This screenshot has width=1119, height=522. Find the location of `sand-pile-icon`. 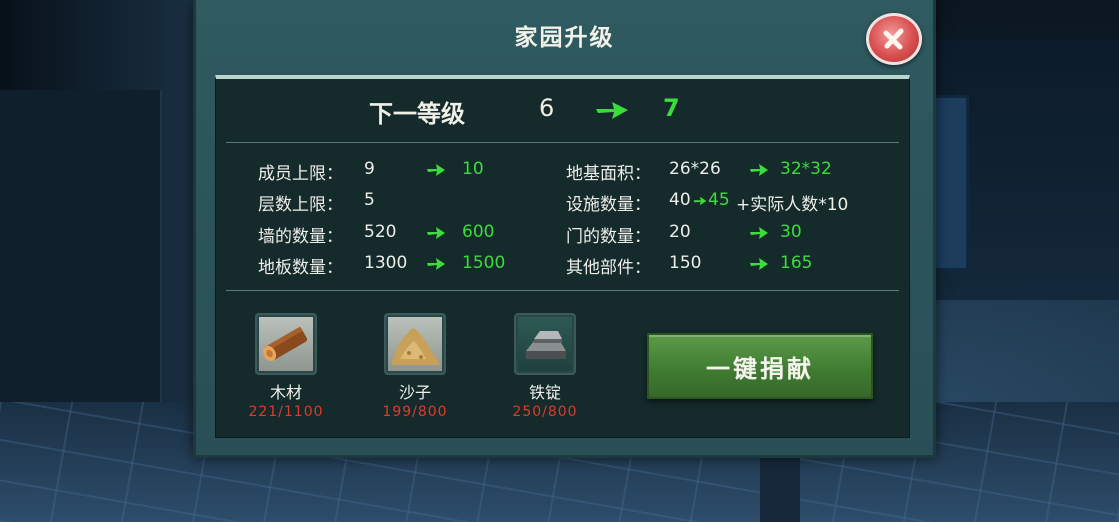

sand-pile-icon is located at coordinates (415, 346).